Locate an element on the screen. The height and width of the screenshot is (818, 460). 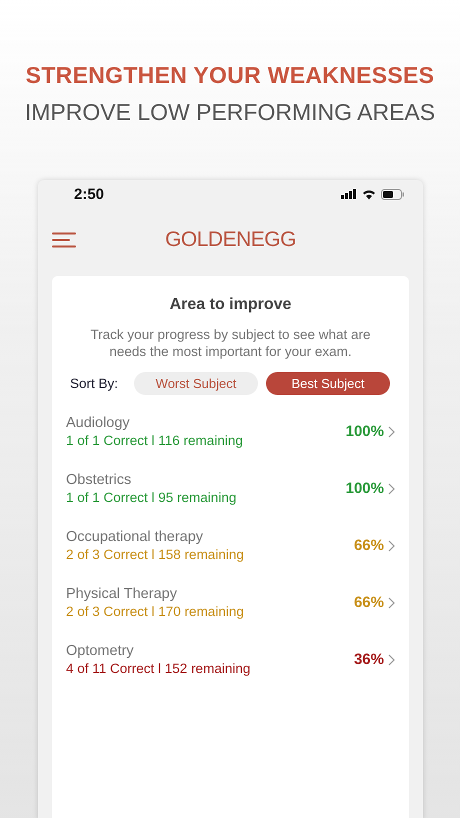
subject-percent: 36% is located at coordinates (369, 659).